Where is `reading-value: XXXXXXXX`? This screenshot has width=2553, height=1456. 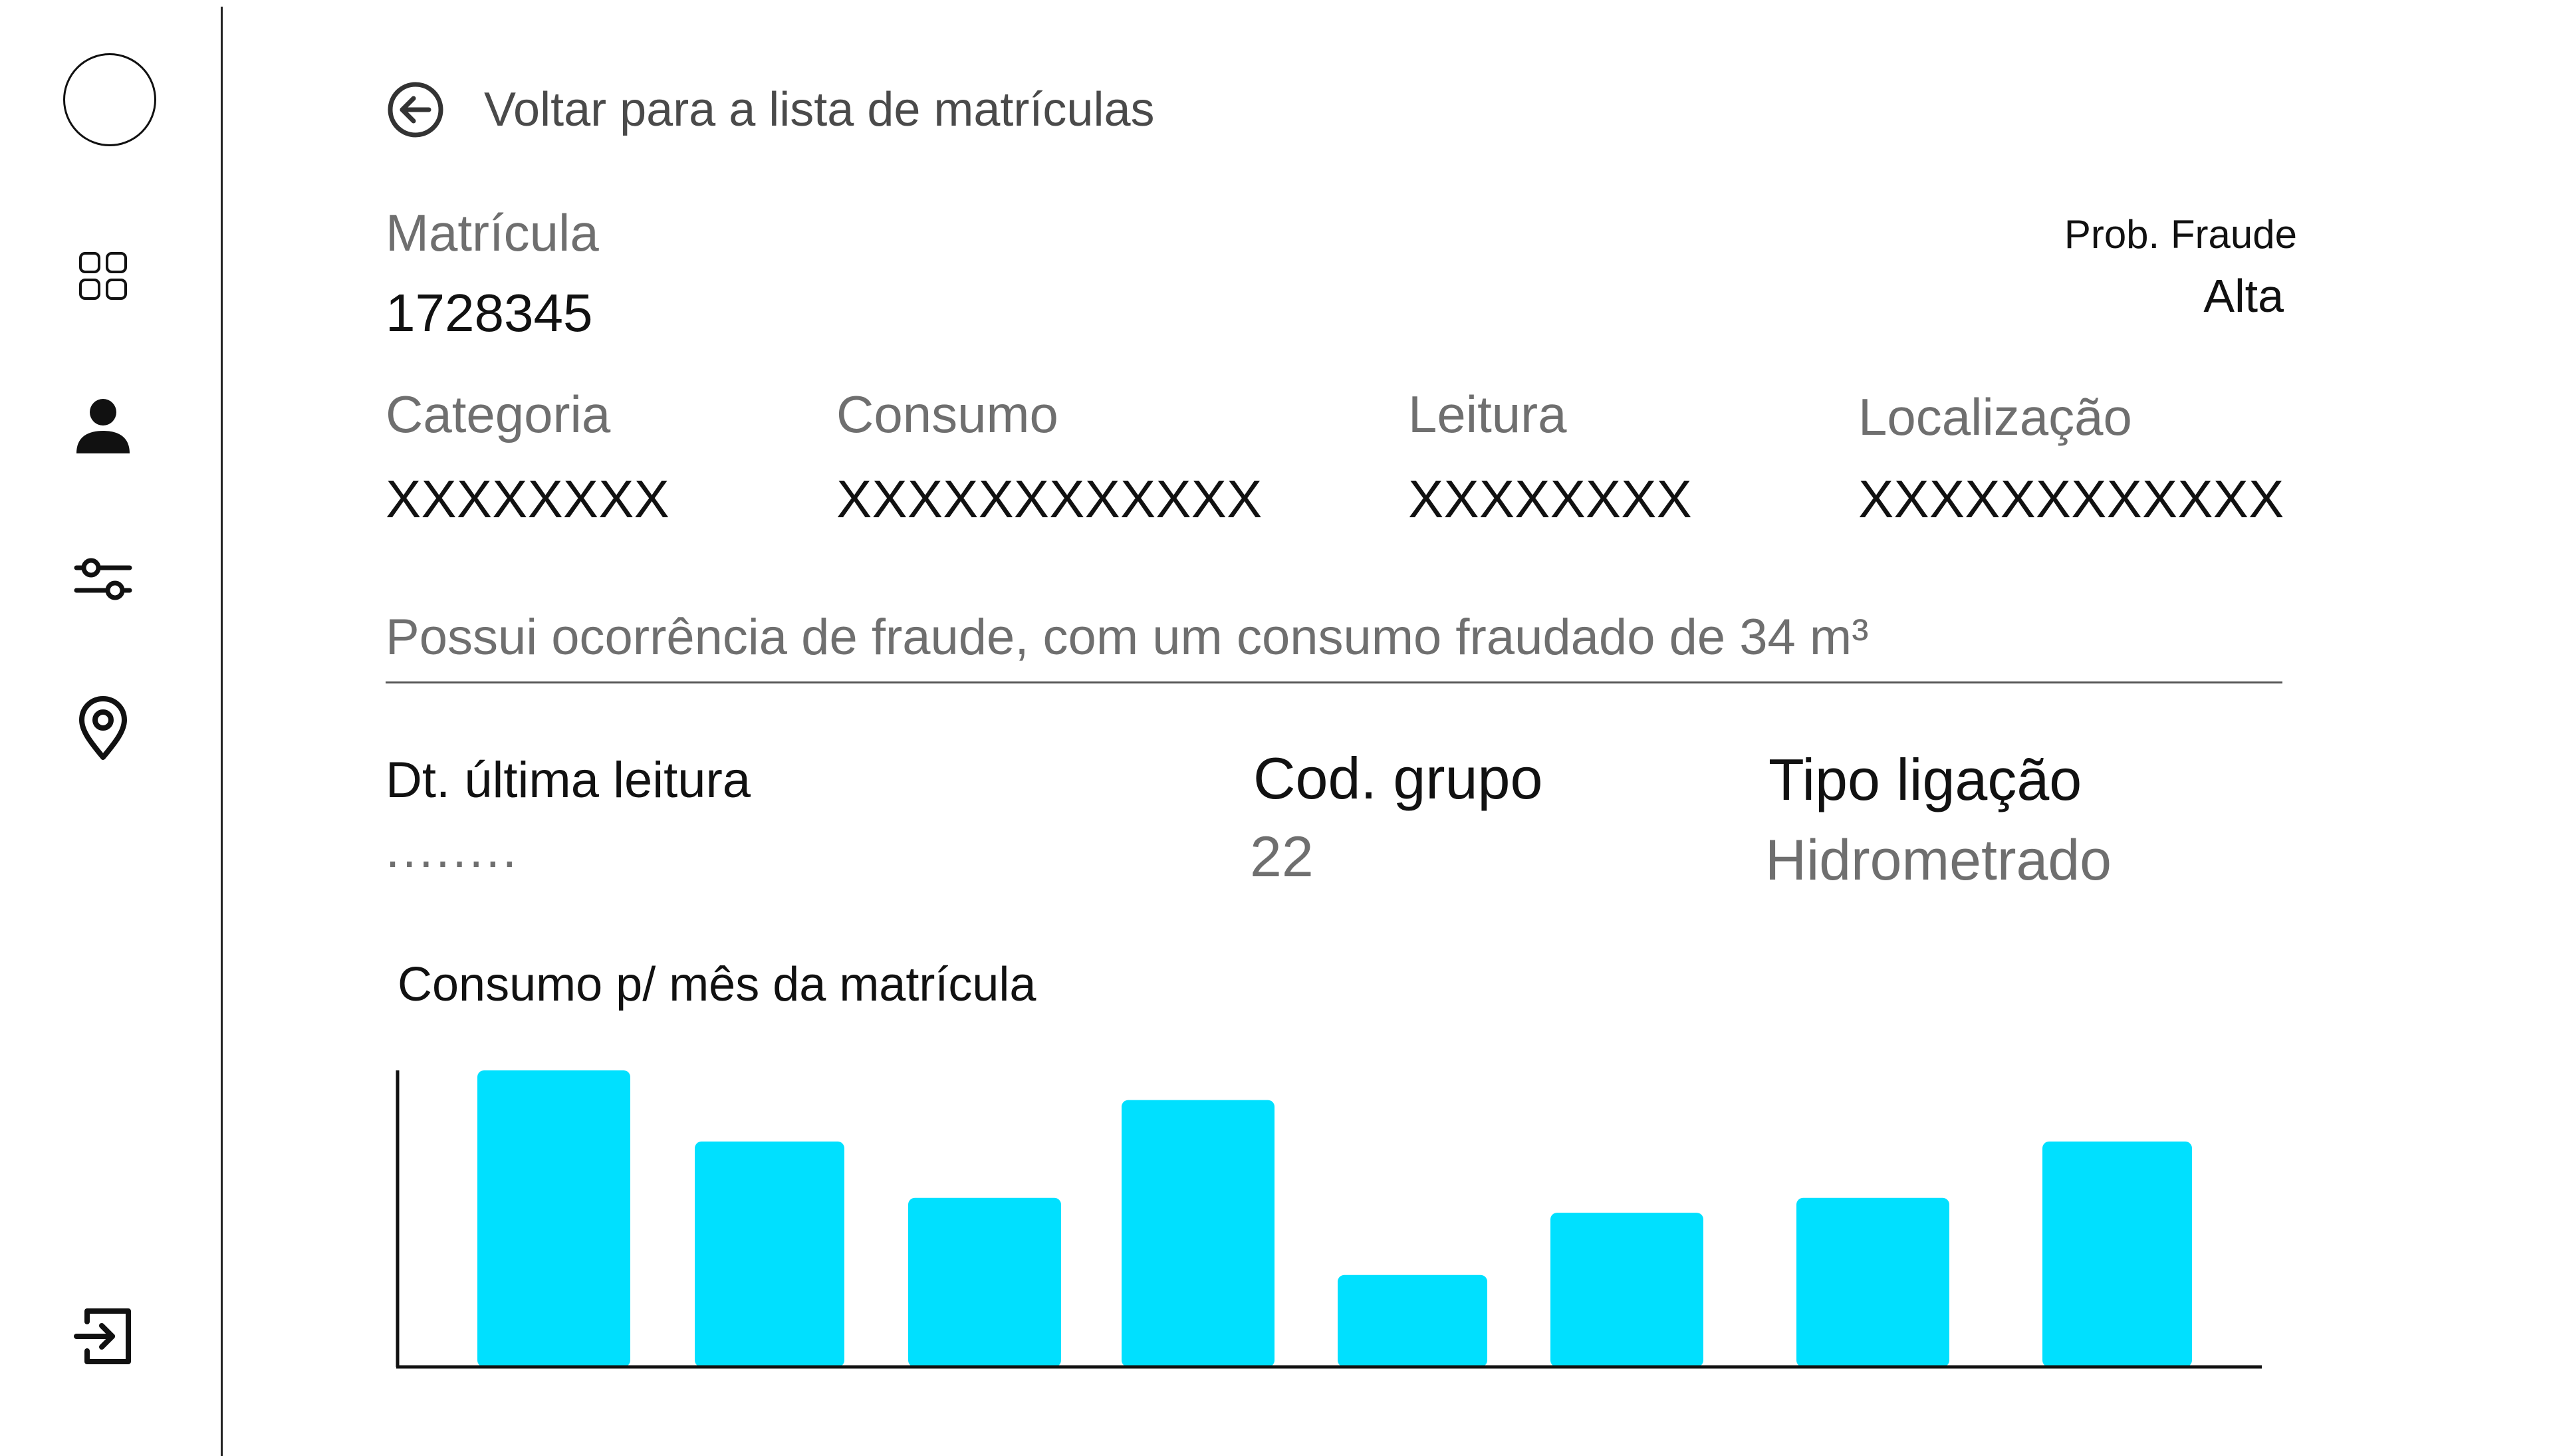
reading-value: XXXXXXXX is located at coordinates (1550, 499).